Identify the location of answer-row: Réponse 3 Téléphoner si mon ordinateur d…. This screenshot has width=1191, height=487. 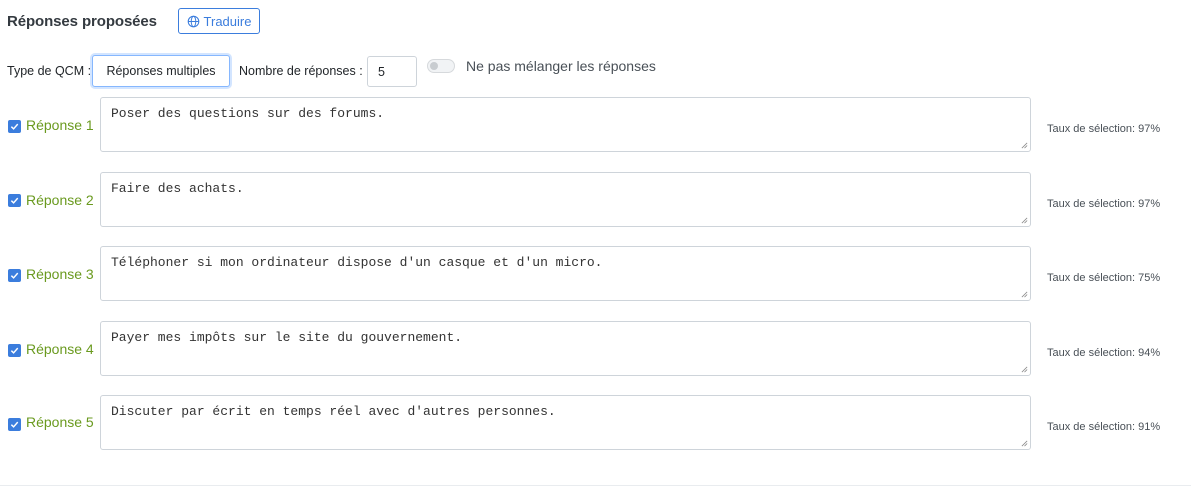
(595, 274).